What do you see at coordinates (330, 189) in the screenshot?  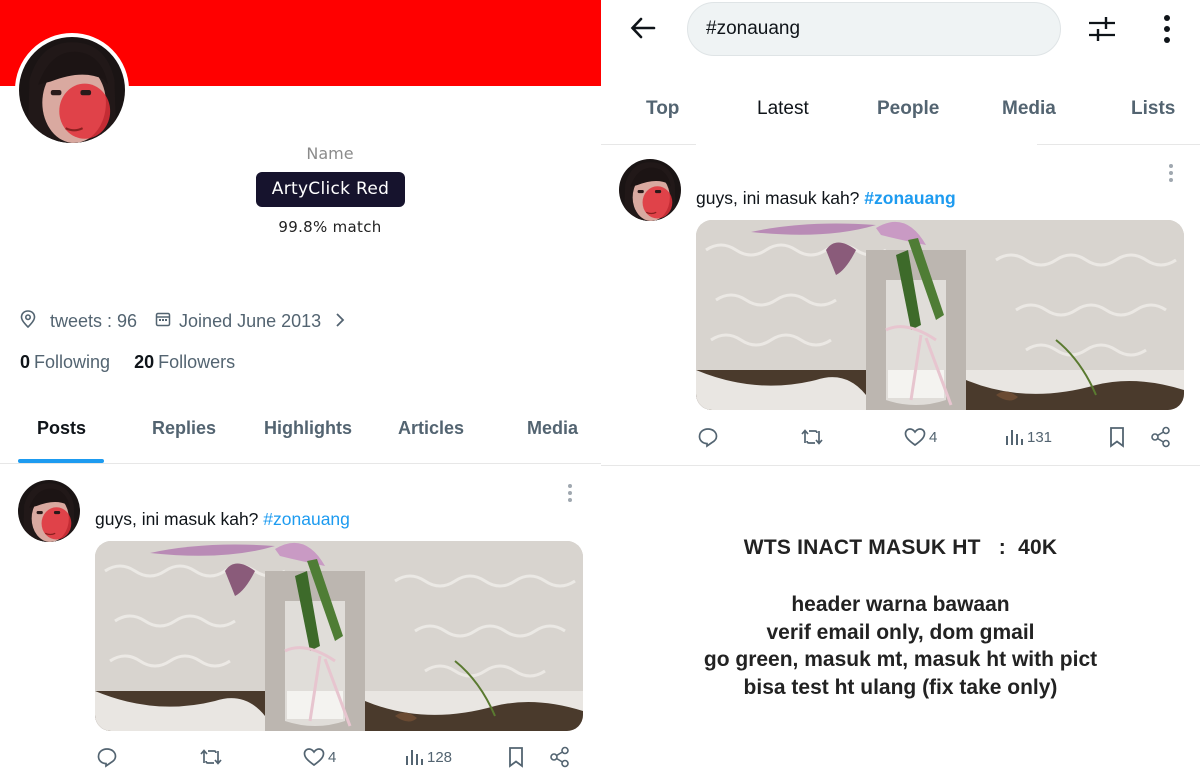 I see `color-name-badge: ArtyClick Red` at bounding box center [330, 189].